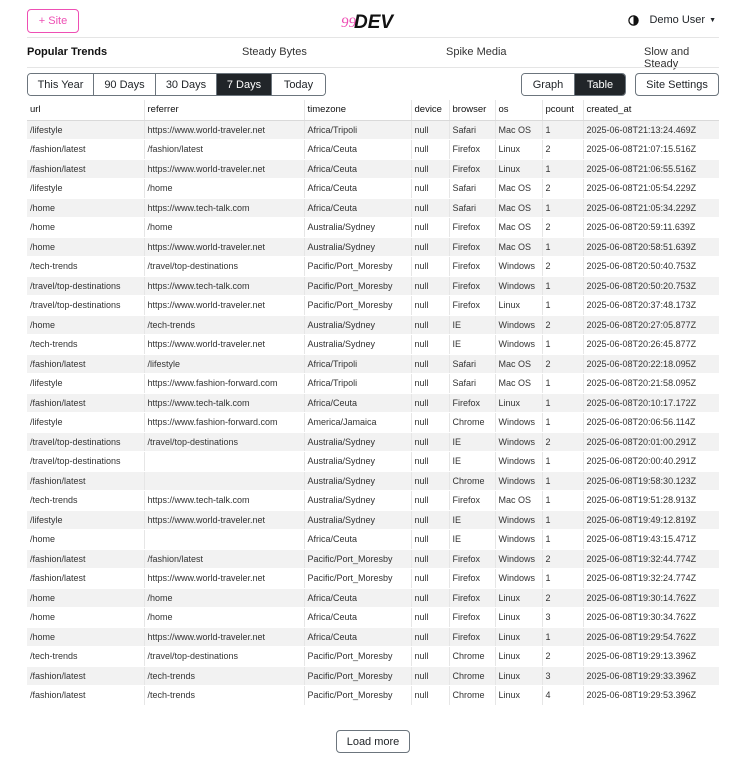  What do you see at coordinates (86, 656) in the screenshot?
I see `cell-url: /tech-trends` at bounding box center [86, 656].